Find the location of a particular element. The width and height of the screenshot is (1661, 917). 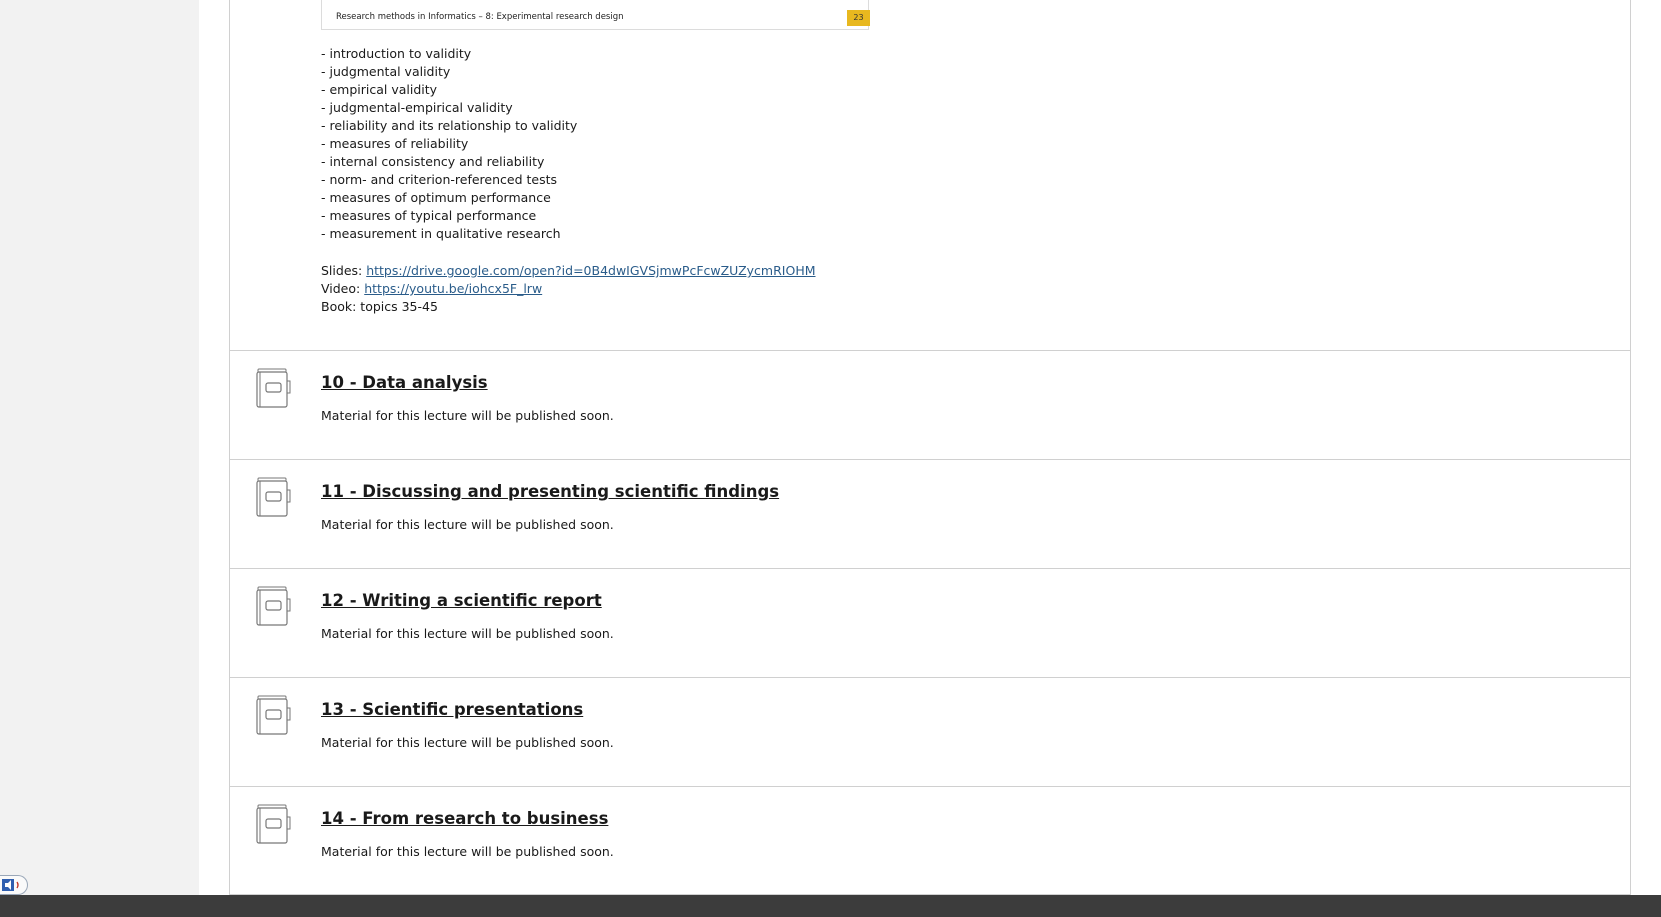

topic-item: - measures of typical performance is located at coordinates (429, 215).